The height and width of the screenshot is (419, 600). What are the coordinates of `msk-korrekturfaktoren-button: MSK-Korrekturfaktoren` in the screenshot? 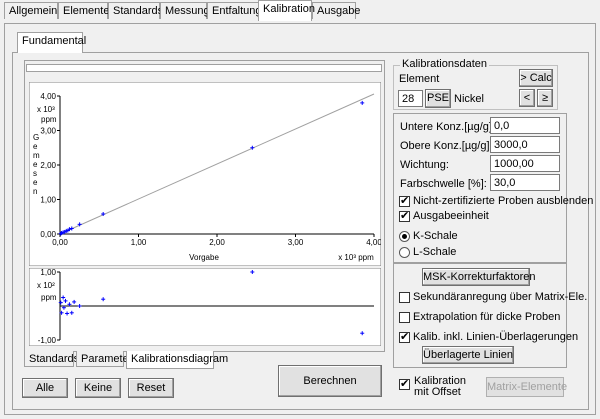 It's located at (478, 277).